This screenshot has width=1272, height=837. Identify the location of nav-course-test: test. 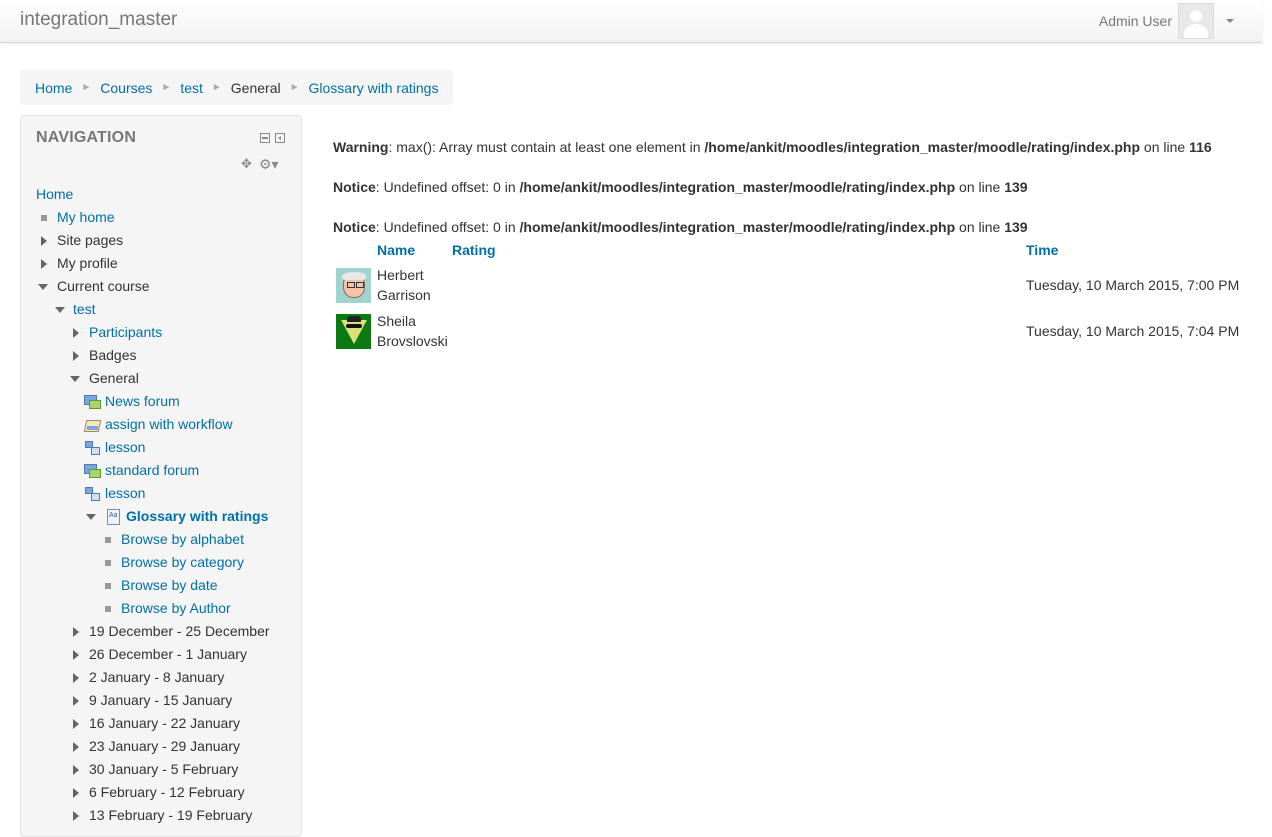
(84, 309).